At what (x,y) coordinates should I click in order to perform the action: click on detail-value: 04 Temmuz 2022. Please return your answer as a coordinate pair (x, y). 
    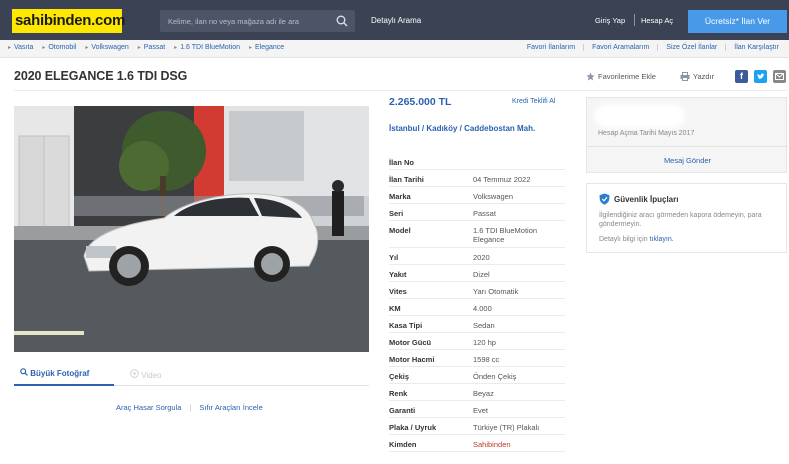
    Looking at the image, I should click on (502, 179).